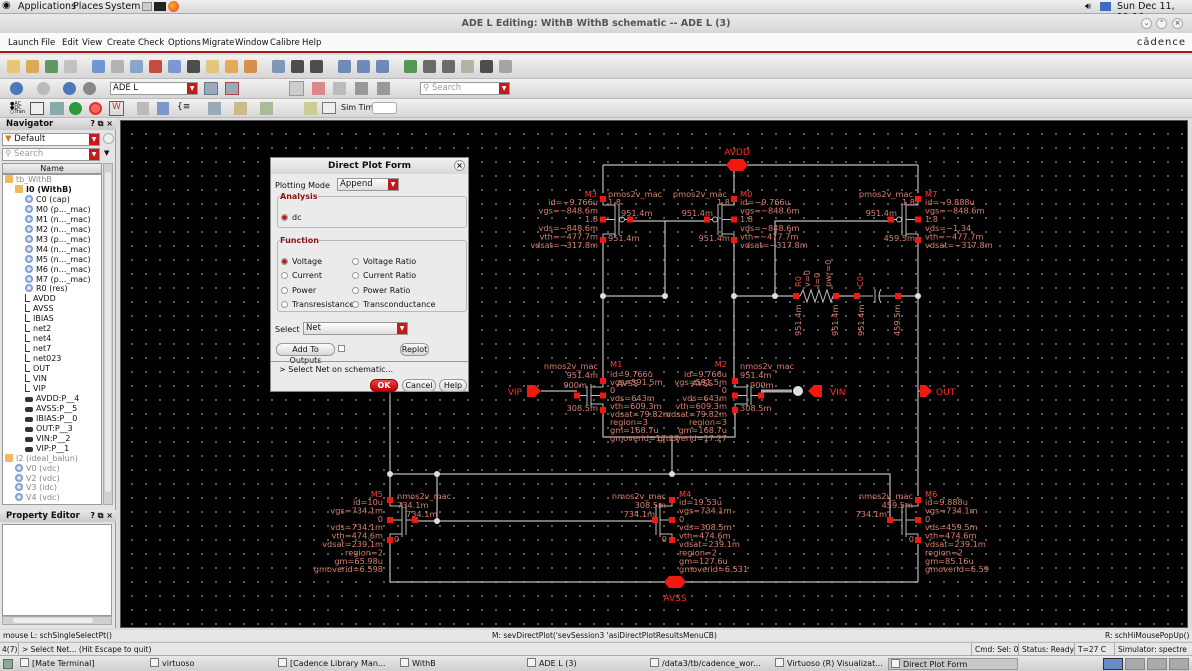 The height and width of the screenshot is (671, 1192). What do you see at coordinates (266, 108) in the screenshot?
I see `probe-icon` at bounding box center [266, 108].